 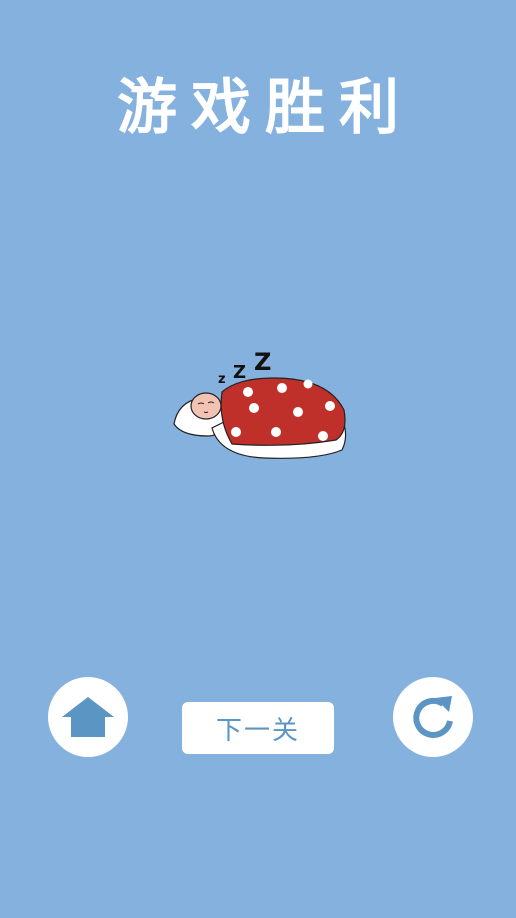 I want to click on home-button, so click(x=88, y=717).